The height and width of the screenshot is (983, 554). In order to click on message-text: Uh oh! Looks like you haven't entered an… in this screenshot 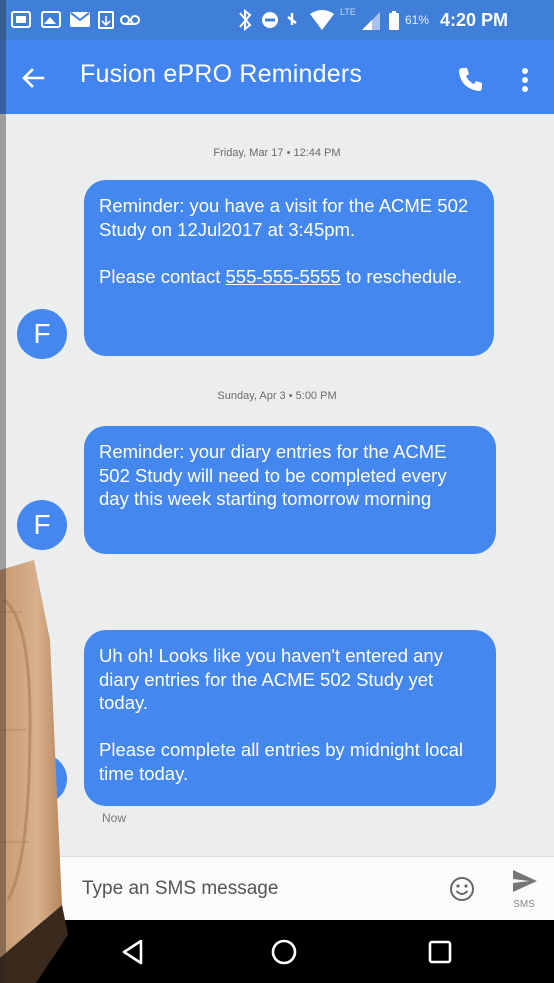, I will do `click(281, 714)`.